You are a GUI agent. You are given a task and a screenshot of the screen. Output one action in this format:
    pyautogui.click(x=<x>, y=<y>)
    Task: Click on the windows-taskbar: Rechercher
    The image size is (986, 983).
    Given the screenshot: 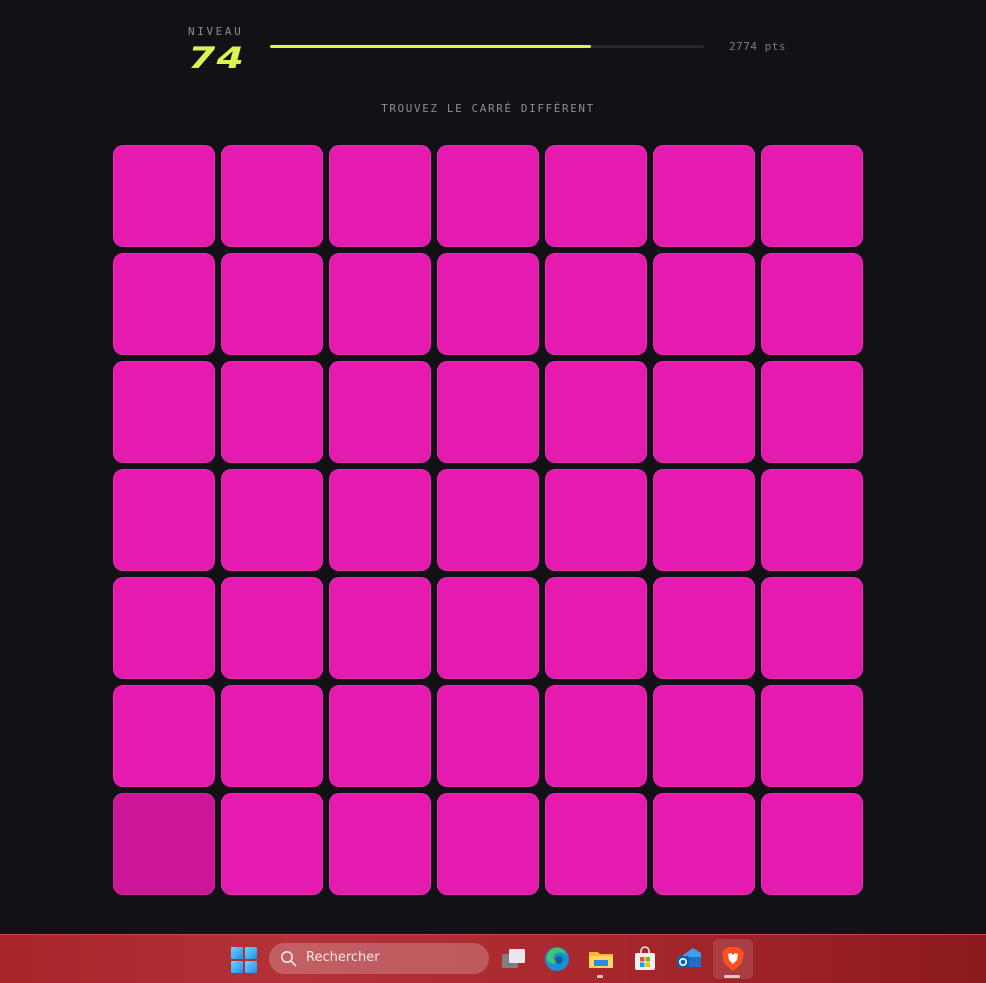 What is the action you would take?
    pyautogui.click(x=493, y=958)
    